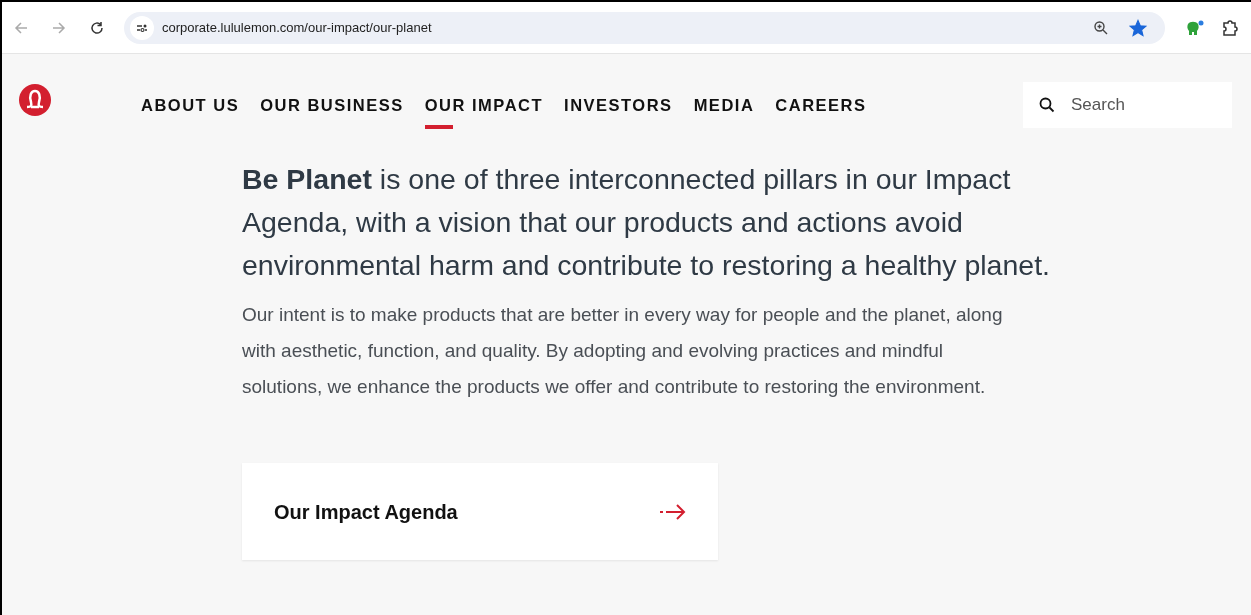  Describe the element at coordinates (1138, 27) in the screenshot. I see `bookmark-star-icon` at that location.